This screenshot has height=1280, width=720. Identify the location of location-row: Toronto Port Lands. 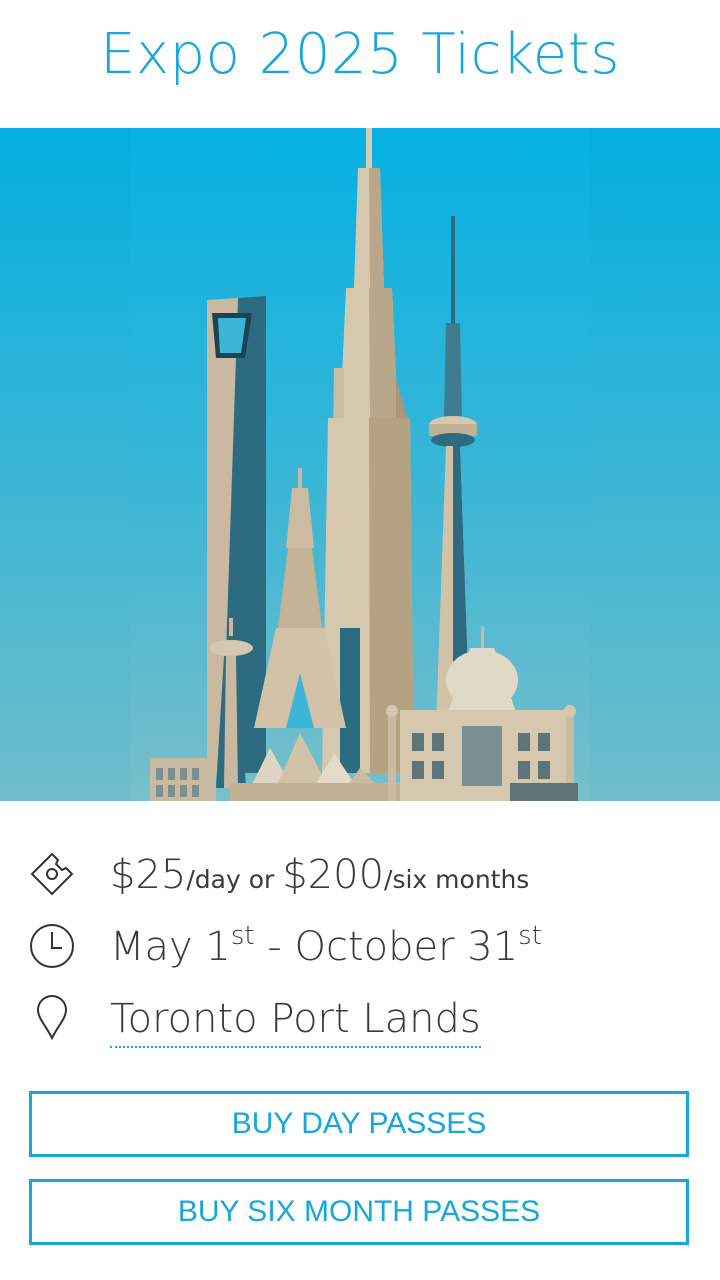
(360, 1022).